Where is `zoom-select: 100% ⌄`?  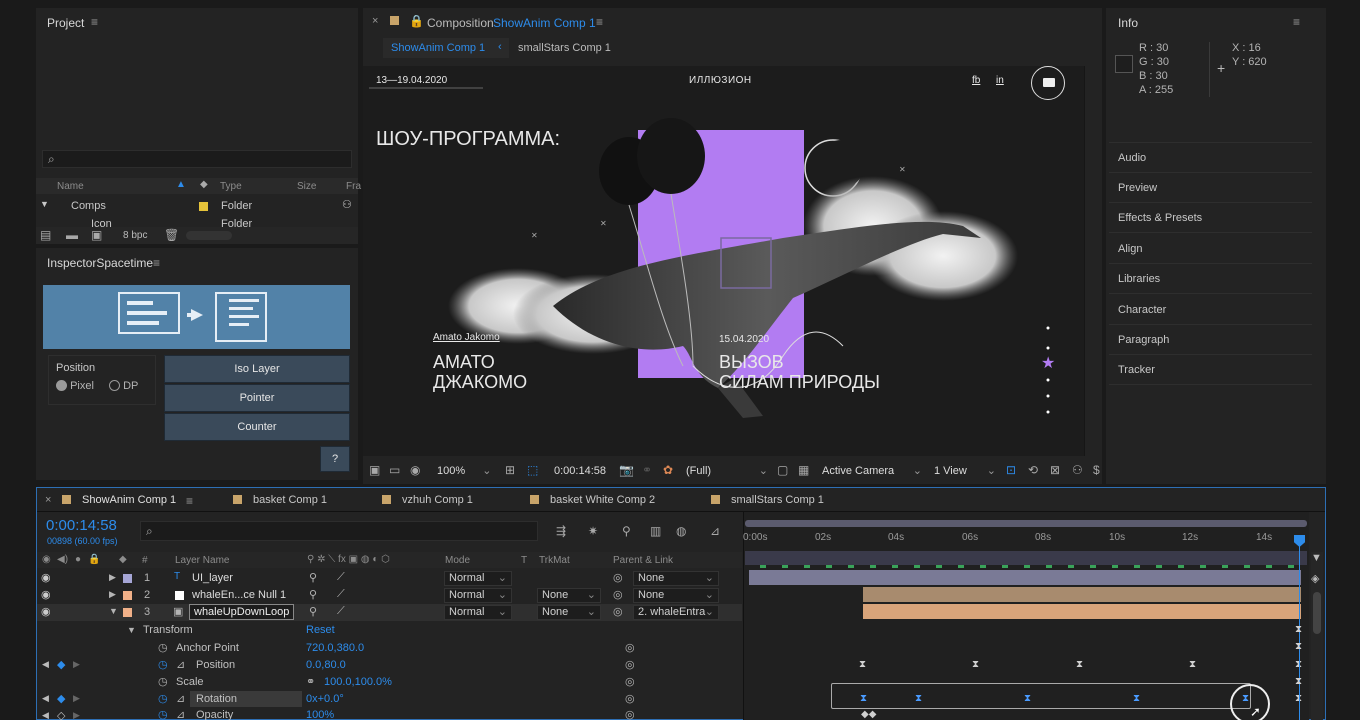 zoom-select: 100% ⌄ is located at coordinates (464, 470).